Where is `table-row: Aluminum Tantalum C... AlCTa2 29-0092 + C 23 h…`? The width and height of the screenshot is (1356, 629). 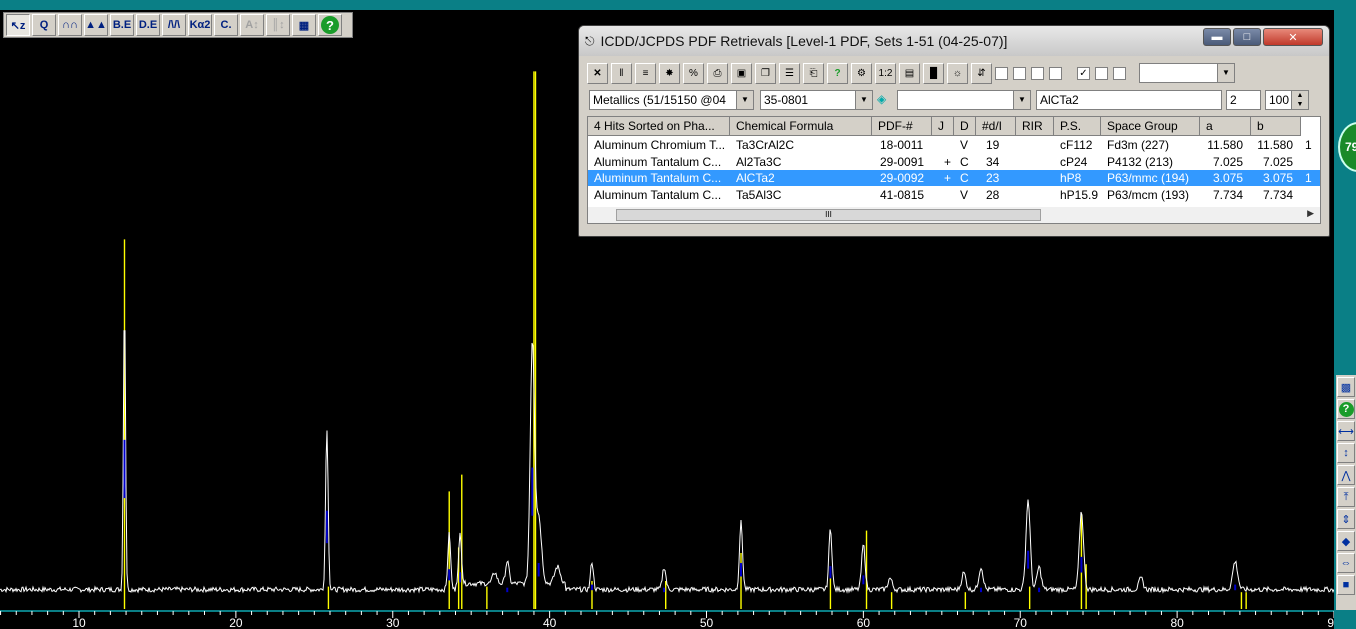 table-row: Aluminum Tantalum C... AlCTa2 29-0092 + C 23 h… is located at coordinates (954, 178).